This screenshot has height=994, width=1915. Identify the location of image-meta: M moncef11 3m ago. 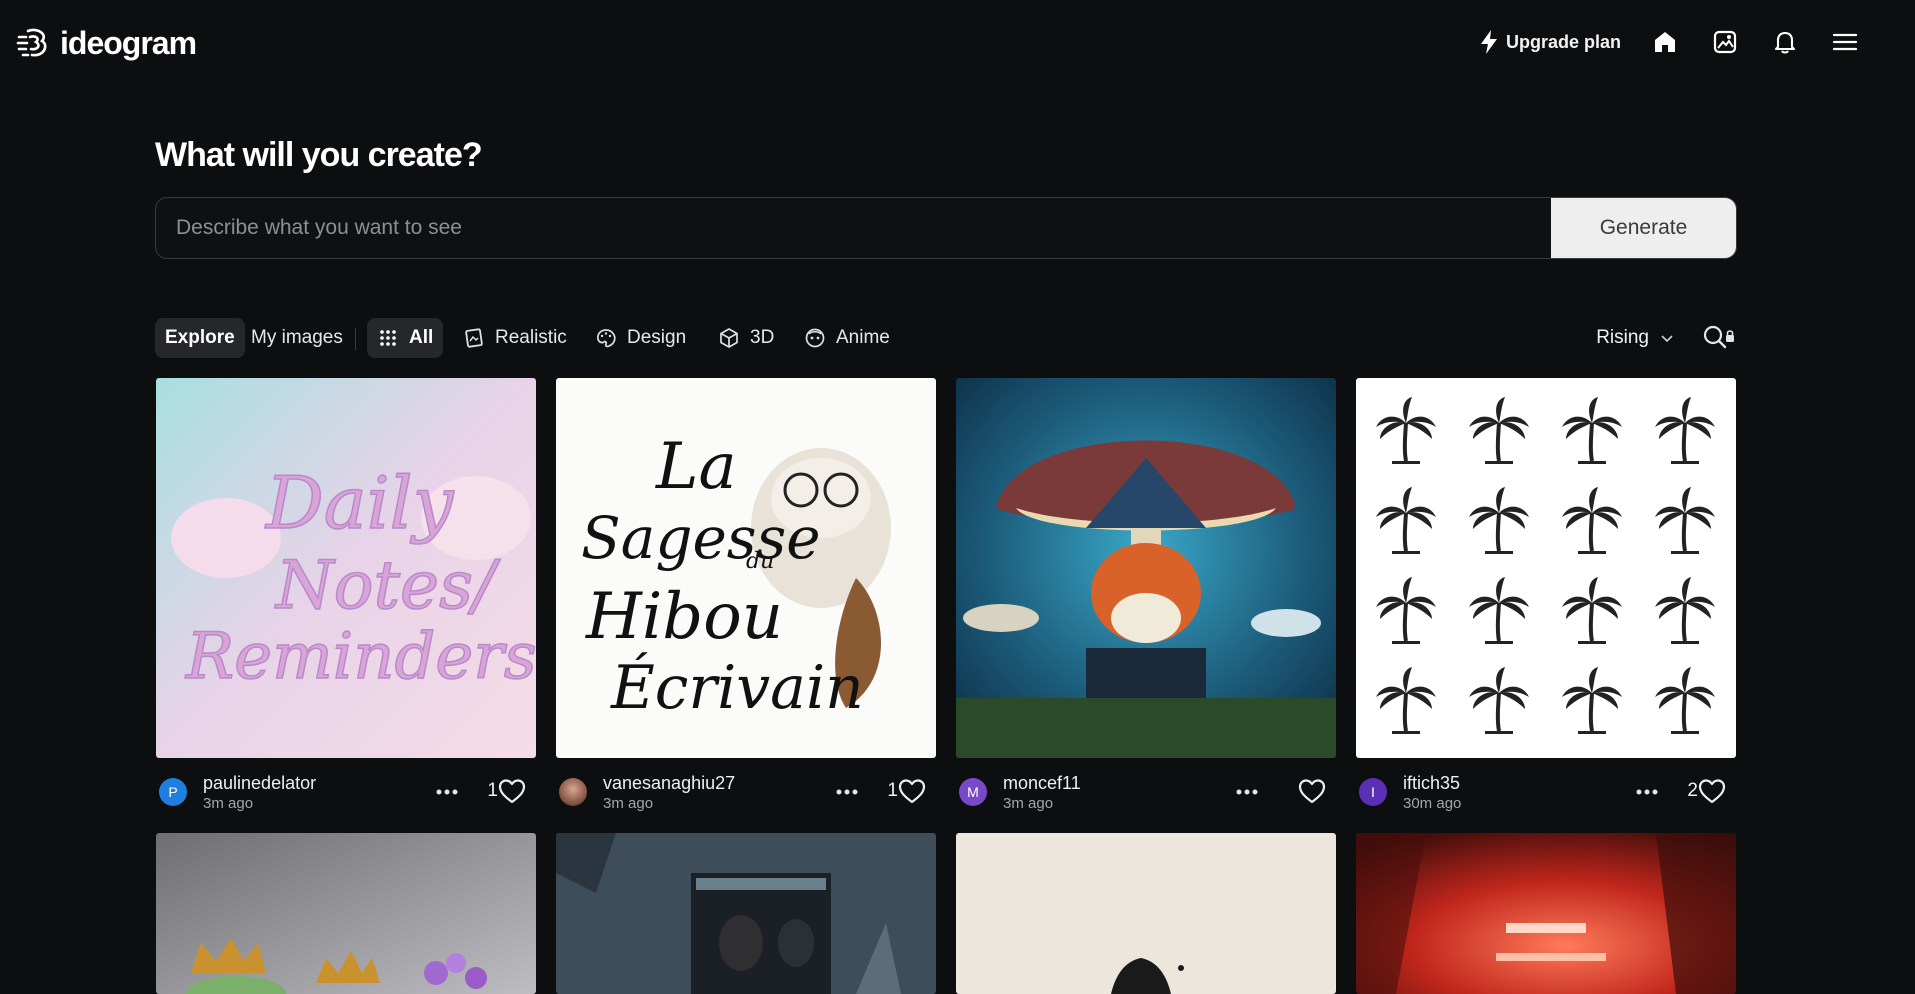
(1146, 791).